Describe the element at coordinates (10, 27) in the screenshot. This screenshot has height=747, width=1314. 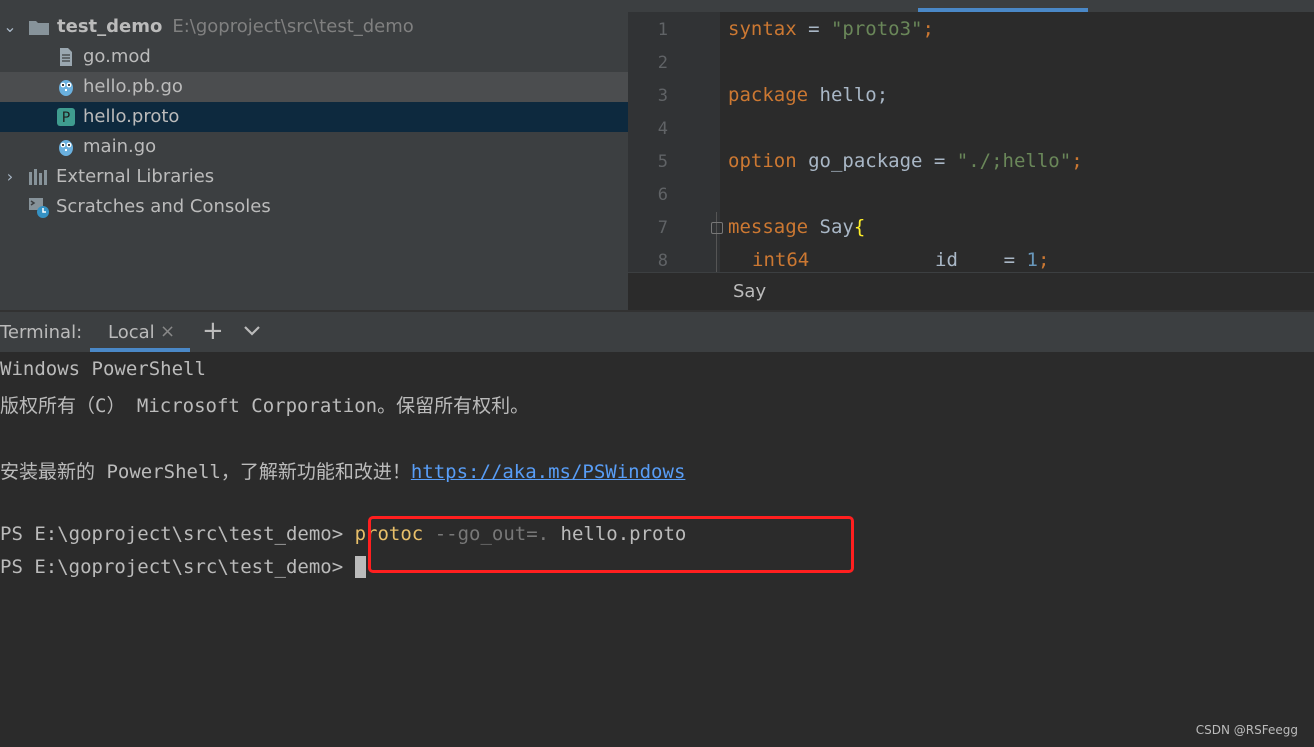
I see `chevron-down-icon: ⌄` at that location.